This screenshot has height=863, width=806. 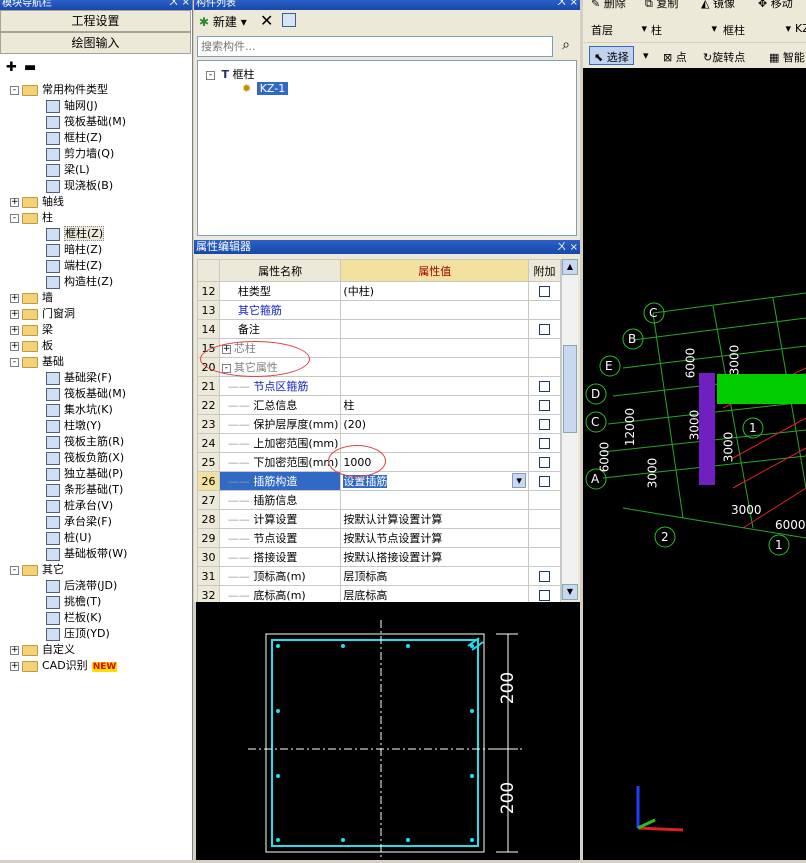 I want to click on point-button: ⊠ 点, so click(x=675, y=57).